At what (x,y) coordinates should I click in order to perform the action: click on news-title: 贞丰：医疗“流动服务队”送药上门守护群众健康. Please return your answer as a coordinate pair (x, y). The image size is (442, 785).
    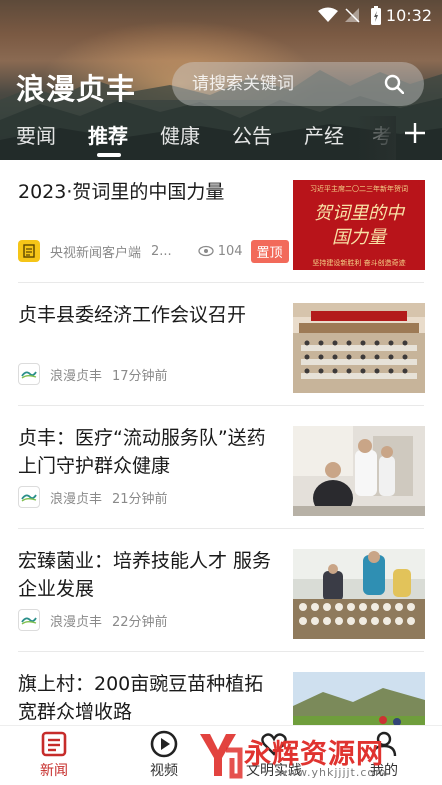
    Looking at the image, I should click on (149, 452).